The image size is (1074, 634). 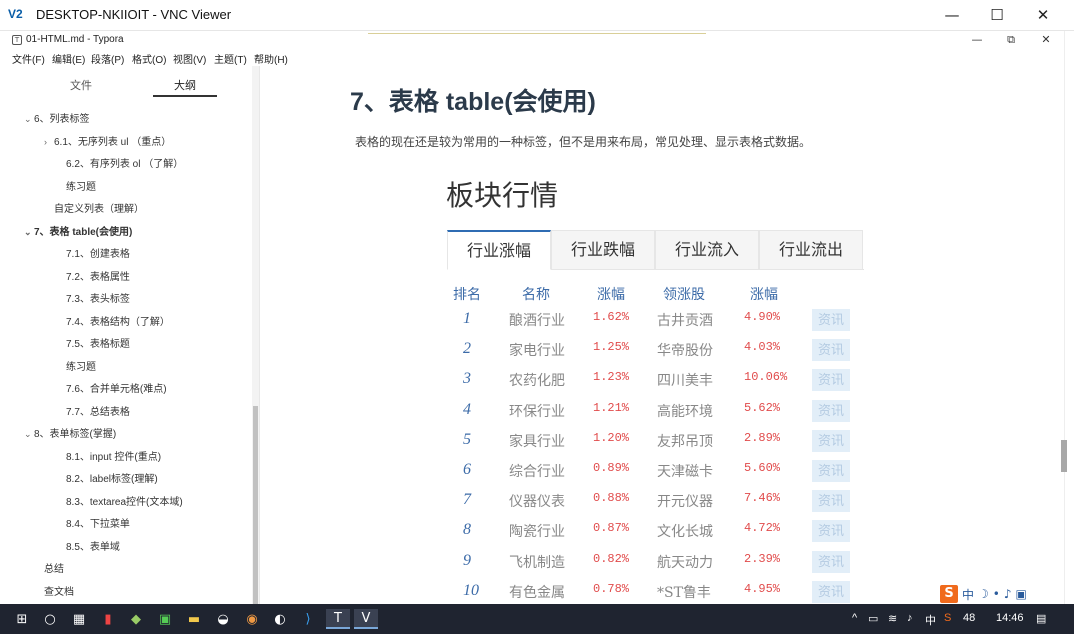 What do you see at coordinates (189, 58) in the screenshot?
I see `menu-view: 视图(V)` at bounding box center [189, 58].